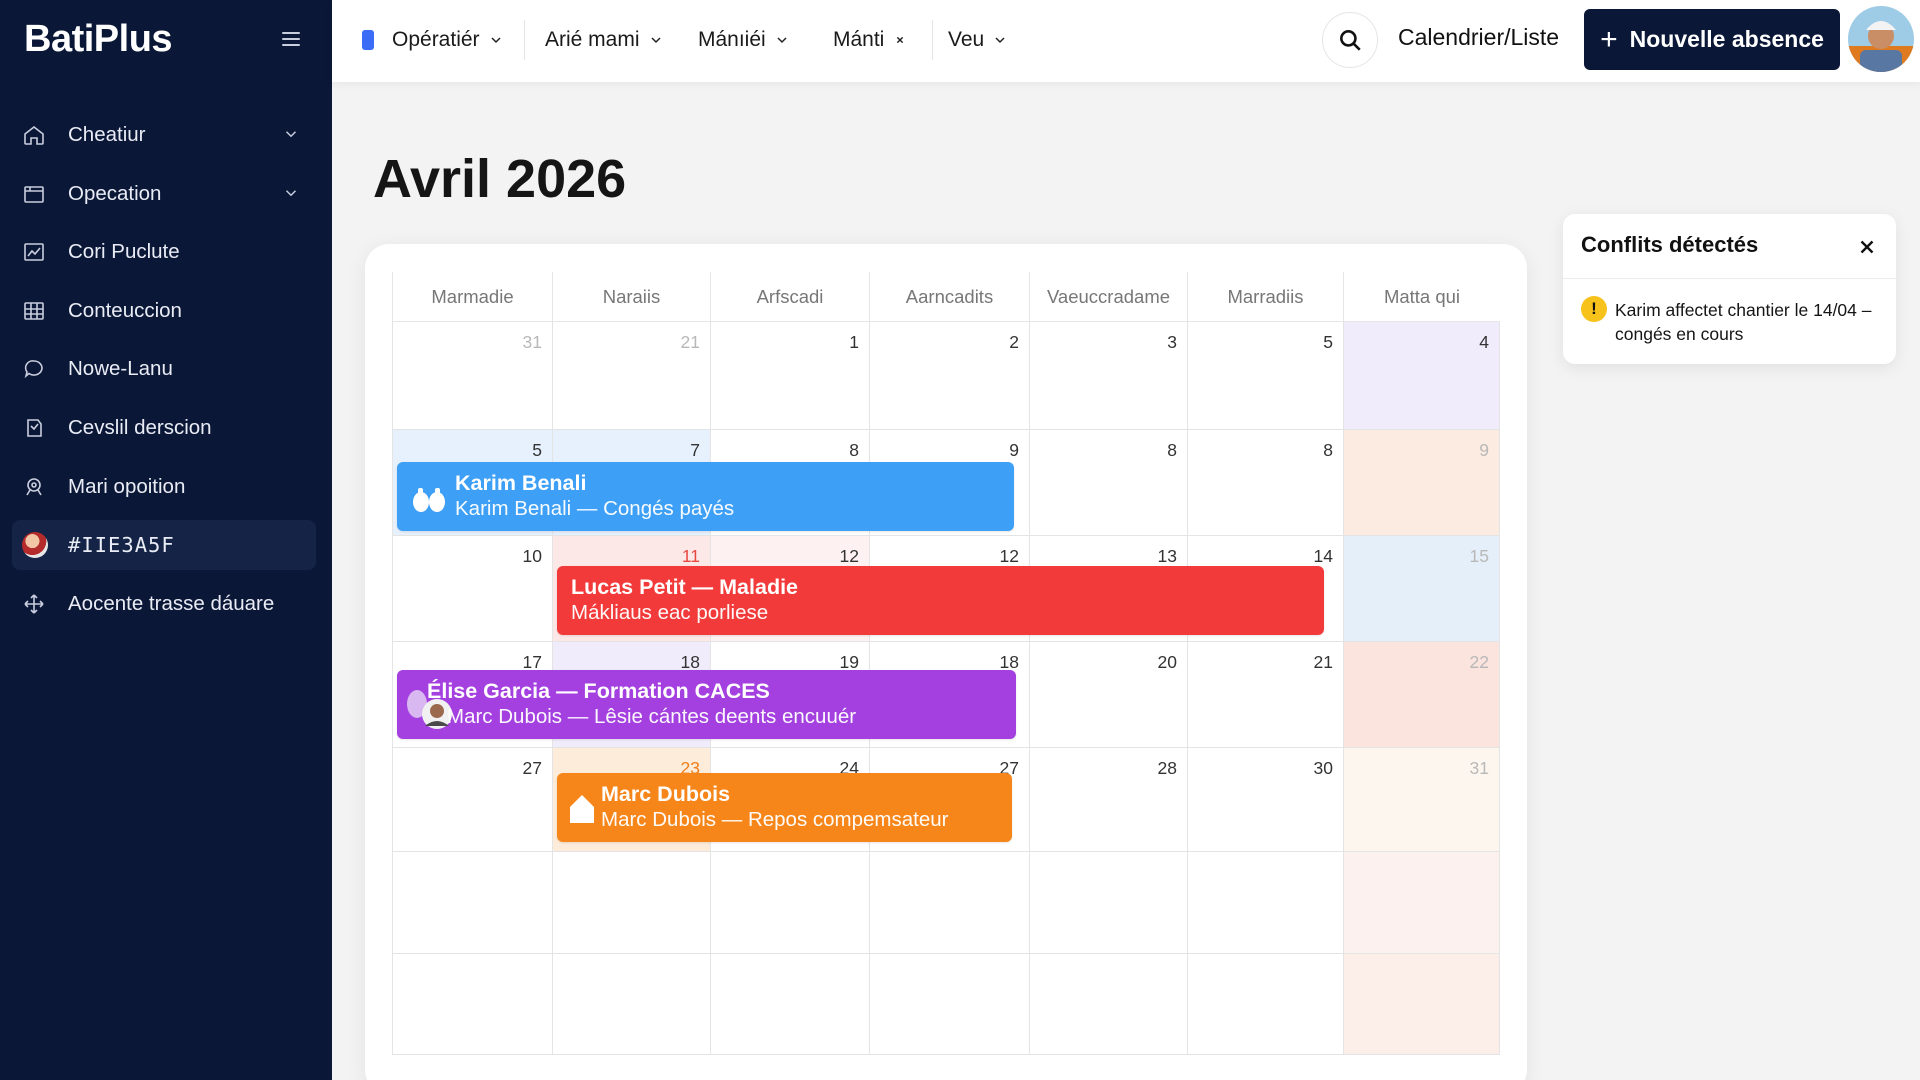 The width and height of the screenshot is (1920, 1080). Describe the element at coordinates (1328, 342) in the screenshot. I see `day-number: 5` at that location.